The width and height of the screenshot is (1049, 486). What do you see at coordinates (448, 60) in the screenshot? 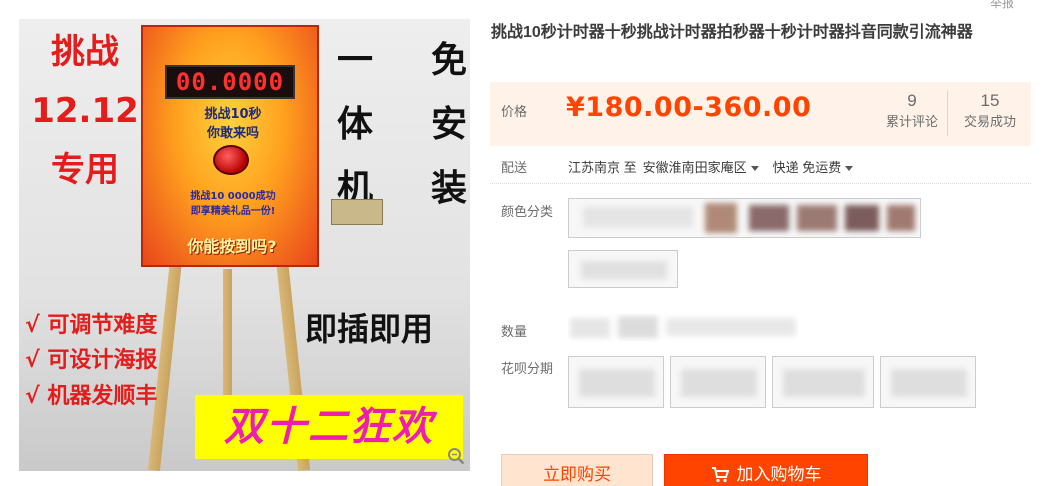
I see `right-overlay-char: 免` at bounding box center [448, 60].